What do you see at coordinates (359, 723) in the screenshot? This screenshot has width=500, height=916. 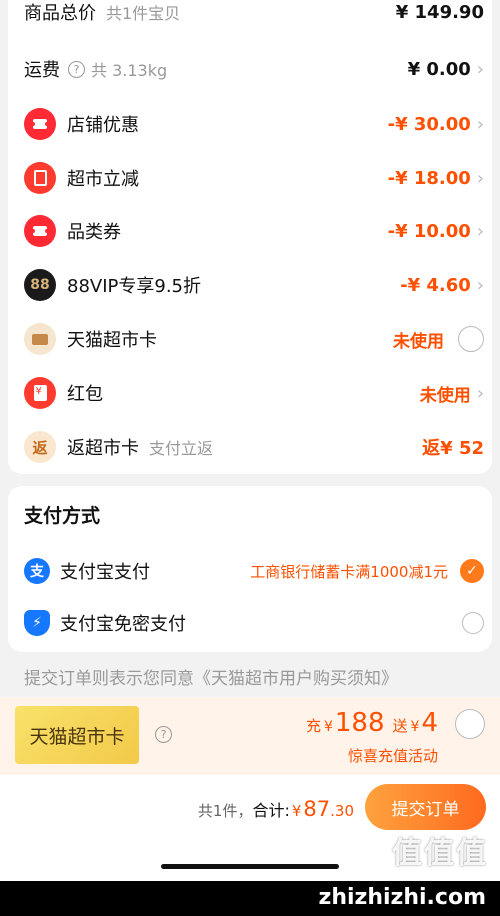 I see `charge-amount: 188` at bounding box center [359, 723].